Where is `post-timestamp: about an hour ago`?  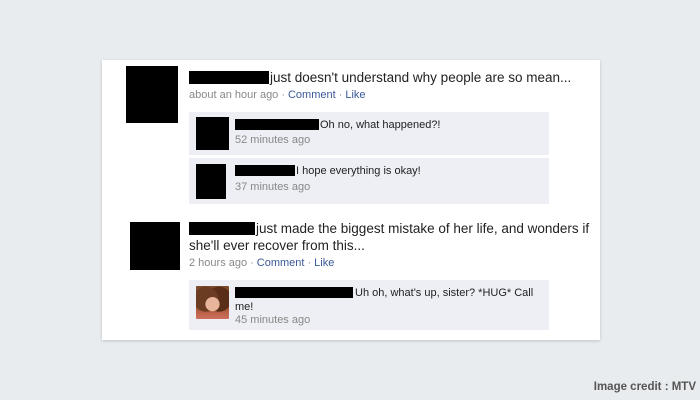 post-timestamp: about an hour ago is located at coordinates (233, 95).